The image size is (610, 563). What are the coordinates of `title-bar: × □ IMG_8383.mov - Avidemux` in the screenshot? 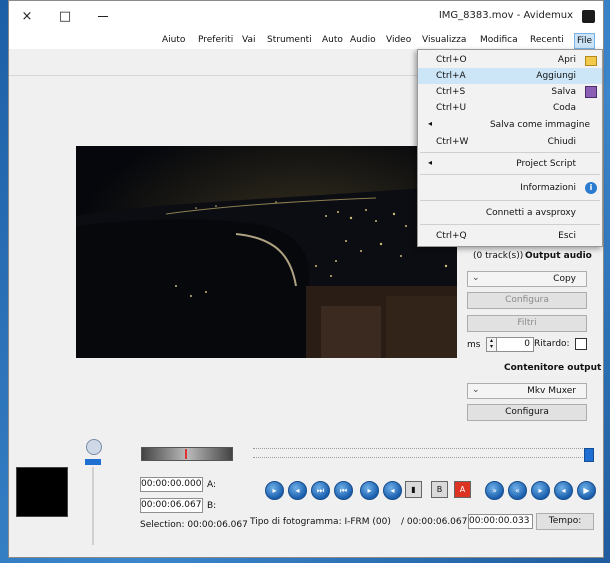 It's located at (306, 17).